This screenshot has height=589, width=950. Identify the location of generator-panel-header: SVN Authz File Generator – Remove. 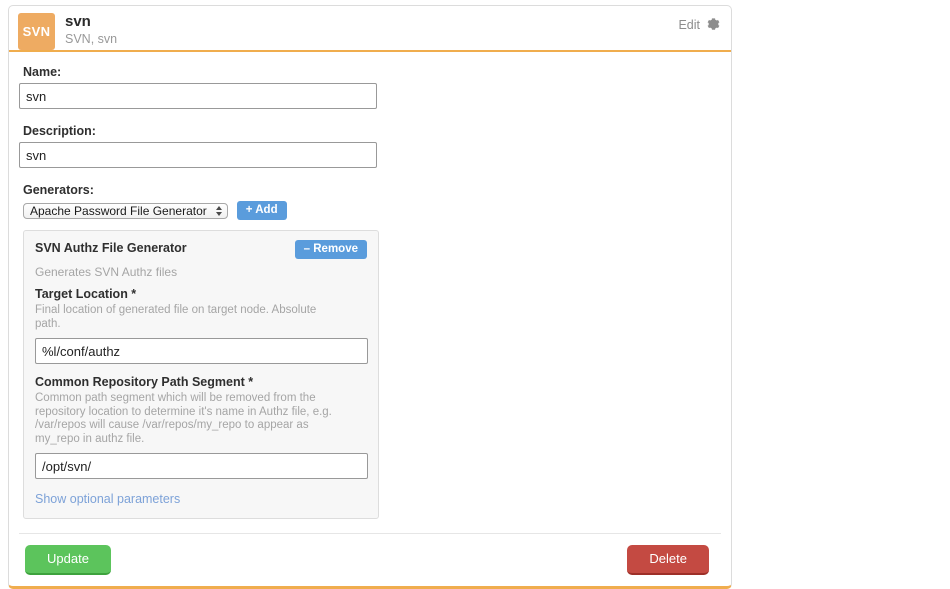
(201, 249).